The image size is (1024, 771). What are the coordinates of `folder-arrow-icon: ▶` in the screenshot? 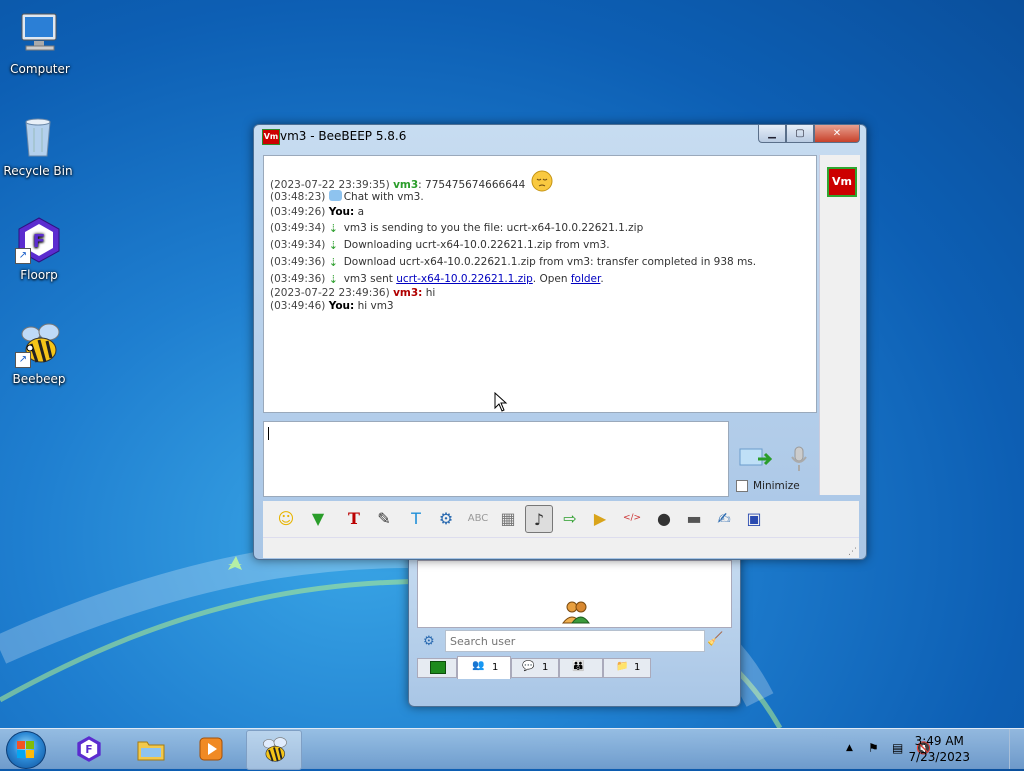 It's located at (600, 518).